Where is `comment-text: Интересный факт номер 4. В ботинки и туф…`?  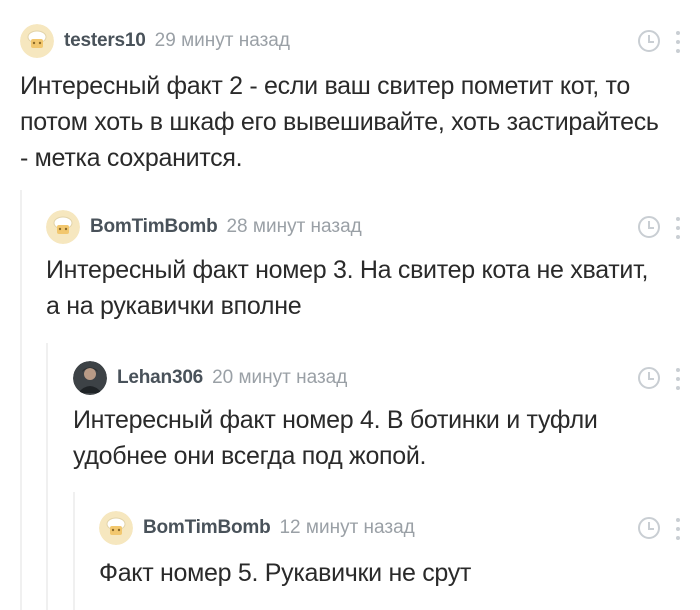 comment-text: Интересный факт номер 4. В ботинки и туф… is located at coordinates (383, 438).